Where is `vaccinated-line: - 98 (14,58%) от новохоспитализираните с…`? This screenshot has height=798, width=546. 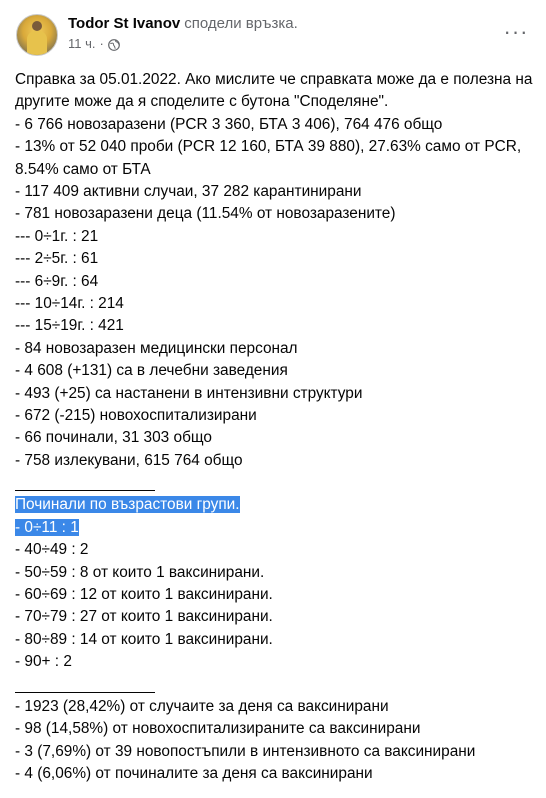 vaccinated-line: - 98 (14,58%) от новохоспитализираните с… is located at coordinates (218, 729).